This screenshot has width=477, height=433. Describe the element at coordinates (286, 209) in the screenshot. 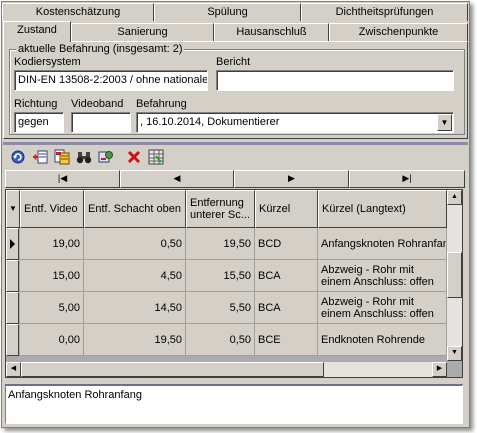

I see `column-header-kuerzel: Kürzel` at that location.